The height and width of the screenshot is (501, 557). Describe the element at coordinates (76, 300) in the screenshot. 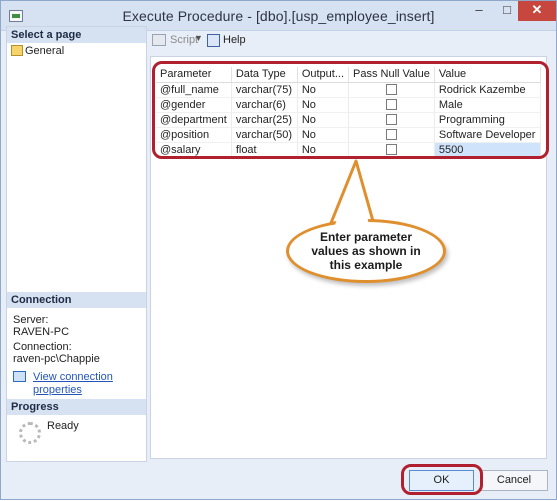

I see `connection-header: Connection` at that location.